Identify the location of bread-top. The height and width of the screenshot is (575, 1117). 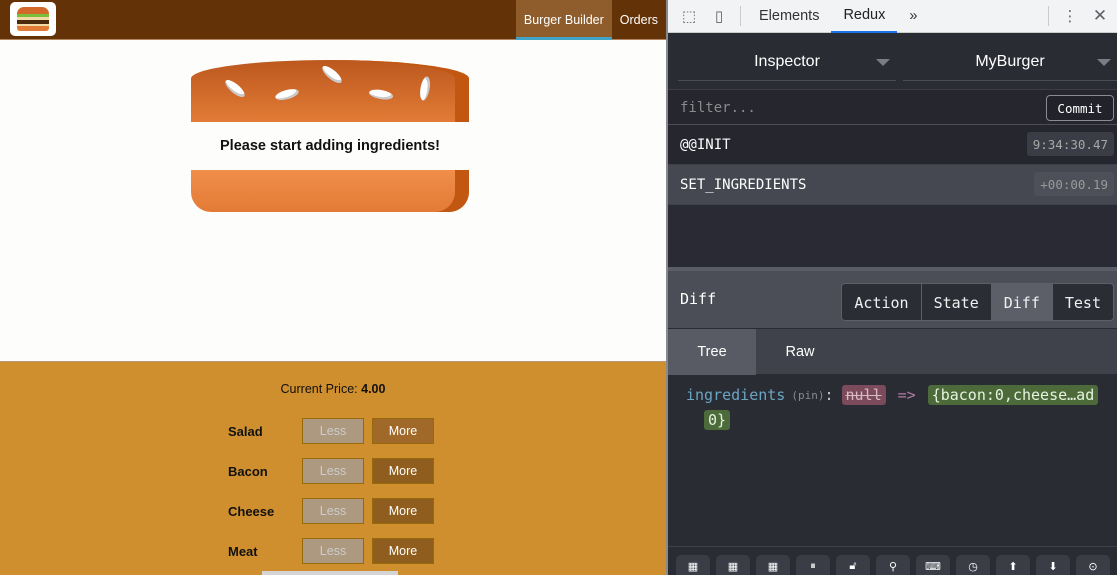
(330, 91).